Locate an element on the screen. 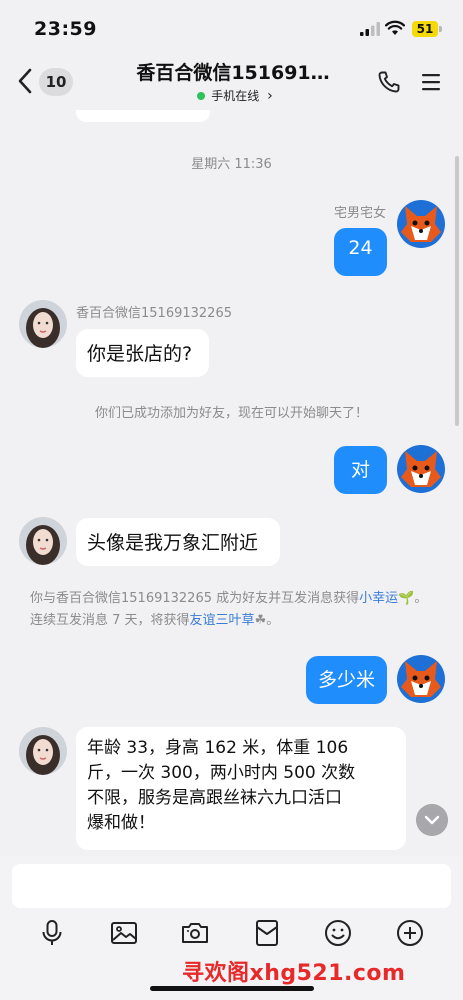  wifi-icon is located at coordinates (395, 27).